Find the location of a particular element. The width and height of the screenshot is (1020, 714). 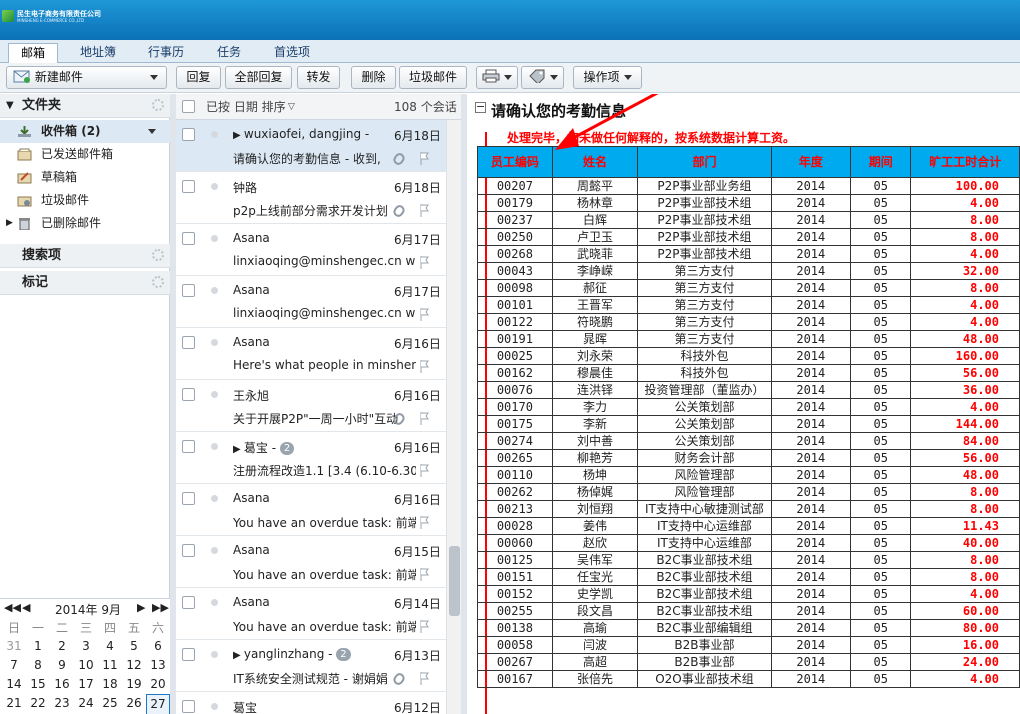

message-row: Asana 6月16日 You have an overdue task: 前端开发 is located at coordinates (318, 510).